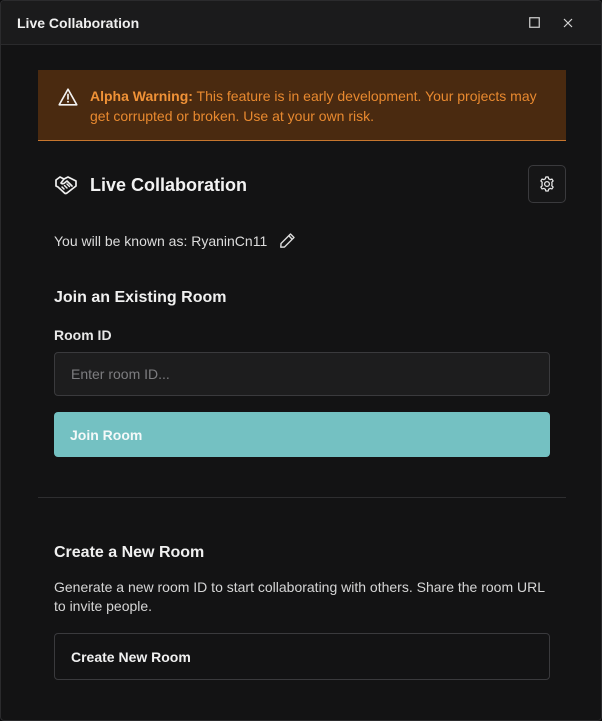 The height and width of the screenshot is (721, 602). Describe the element at coordinates (66, 185) in the screenshot. I see `handshake-icon` at that location.